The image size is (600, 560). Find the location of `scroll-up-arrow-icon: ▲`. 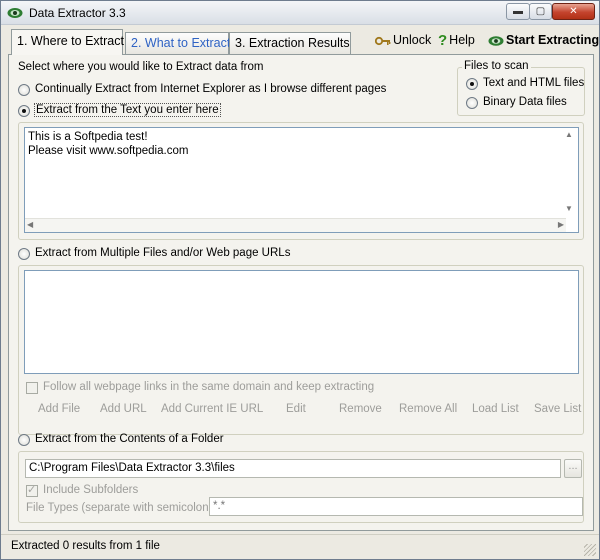

scroll-up-arrow-icon: ▲ is located at coordinates (569, 134).